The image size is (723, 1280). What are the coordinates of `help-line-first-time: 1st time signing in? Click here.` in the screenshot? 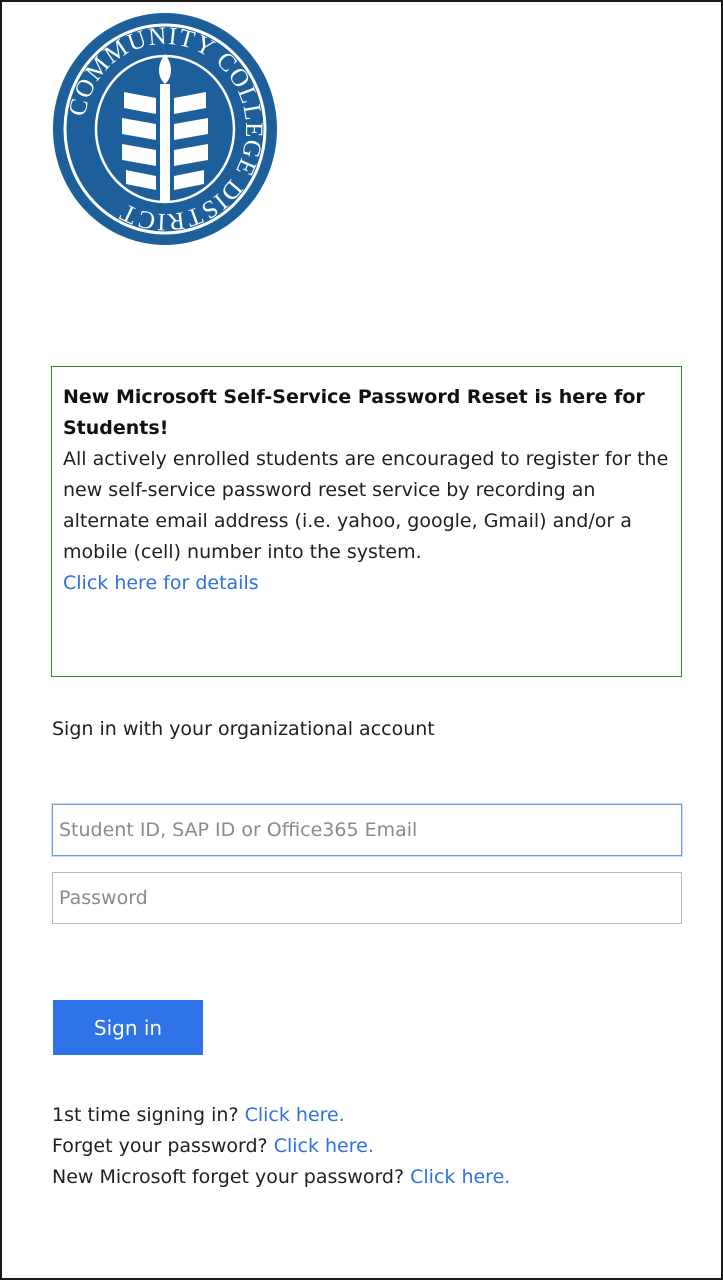 It's located at (281, 1115).